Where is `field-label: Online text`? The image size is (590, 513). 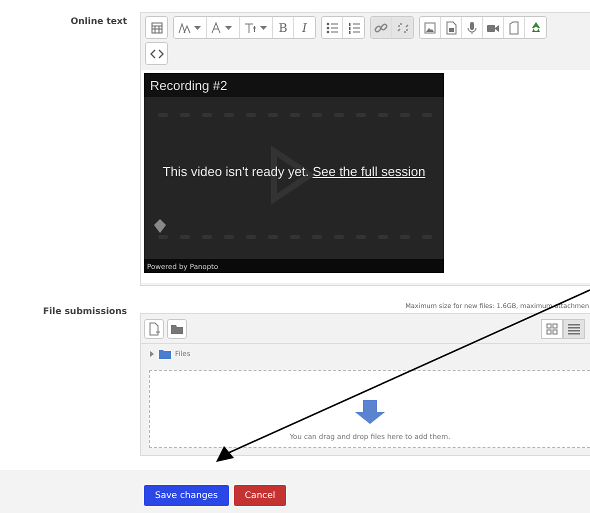 field-label: Online text is located at coordinates (98, 22).